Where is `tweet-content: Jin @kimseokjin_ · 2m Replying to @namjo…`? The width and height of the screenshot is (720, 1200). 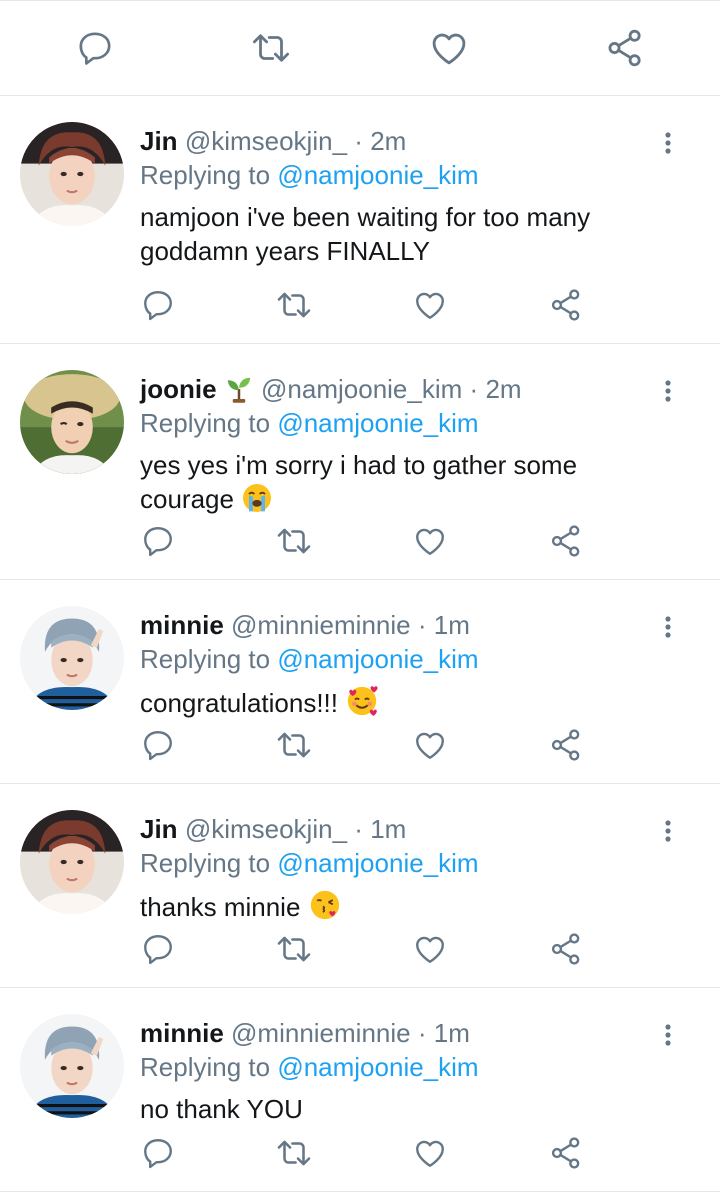 tweet-content: Jin @kimseokjin_ · 2m Replying to @namjo… is located at coordinates (400, 196).